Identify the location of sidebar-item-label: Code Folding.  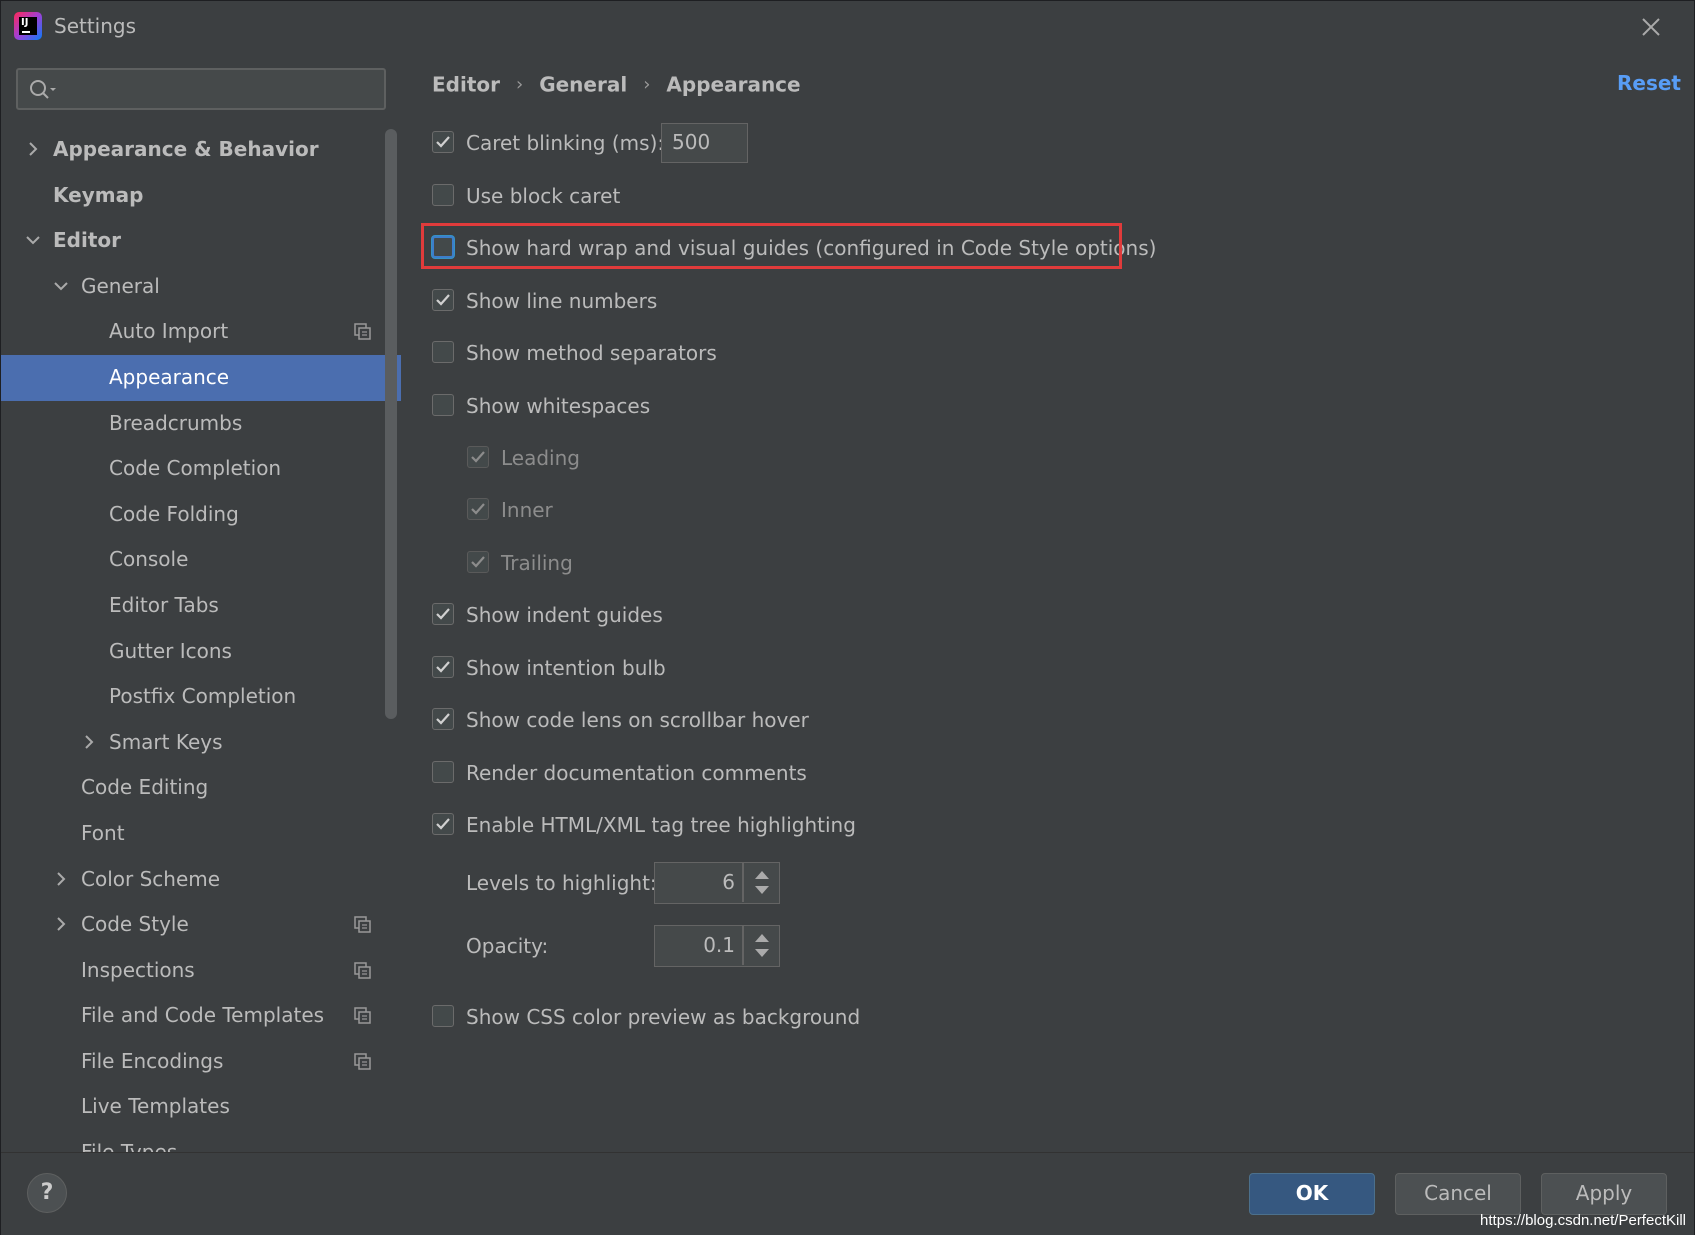
(174, 513).